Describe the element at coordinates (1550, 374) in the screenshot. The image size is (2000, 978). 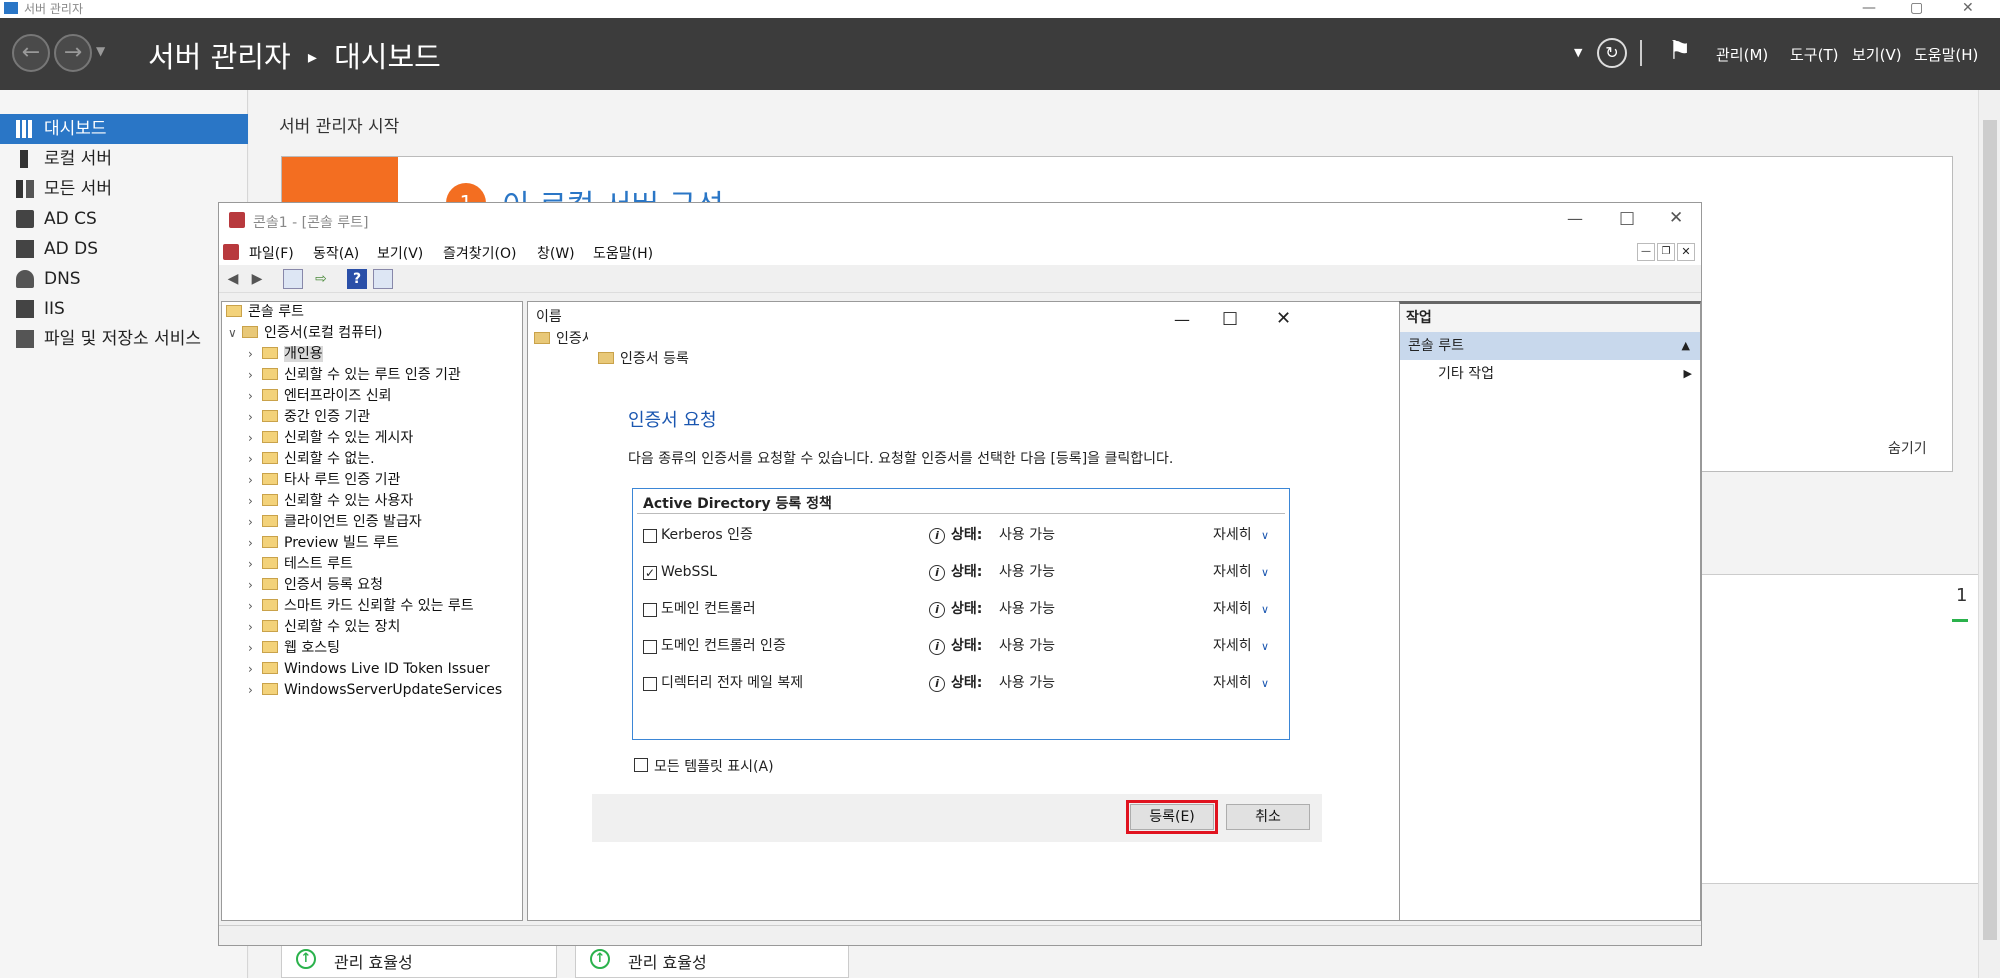
I see `action-more-actions: 기타 작업 ▶` at that location.